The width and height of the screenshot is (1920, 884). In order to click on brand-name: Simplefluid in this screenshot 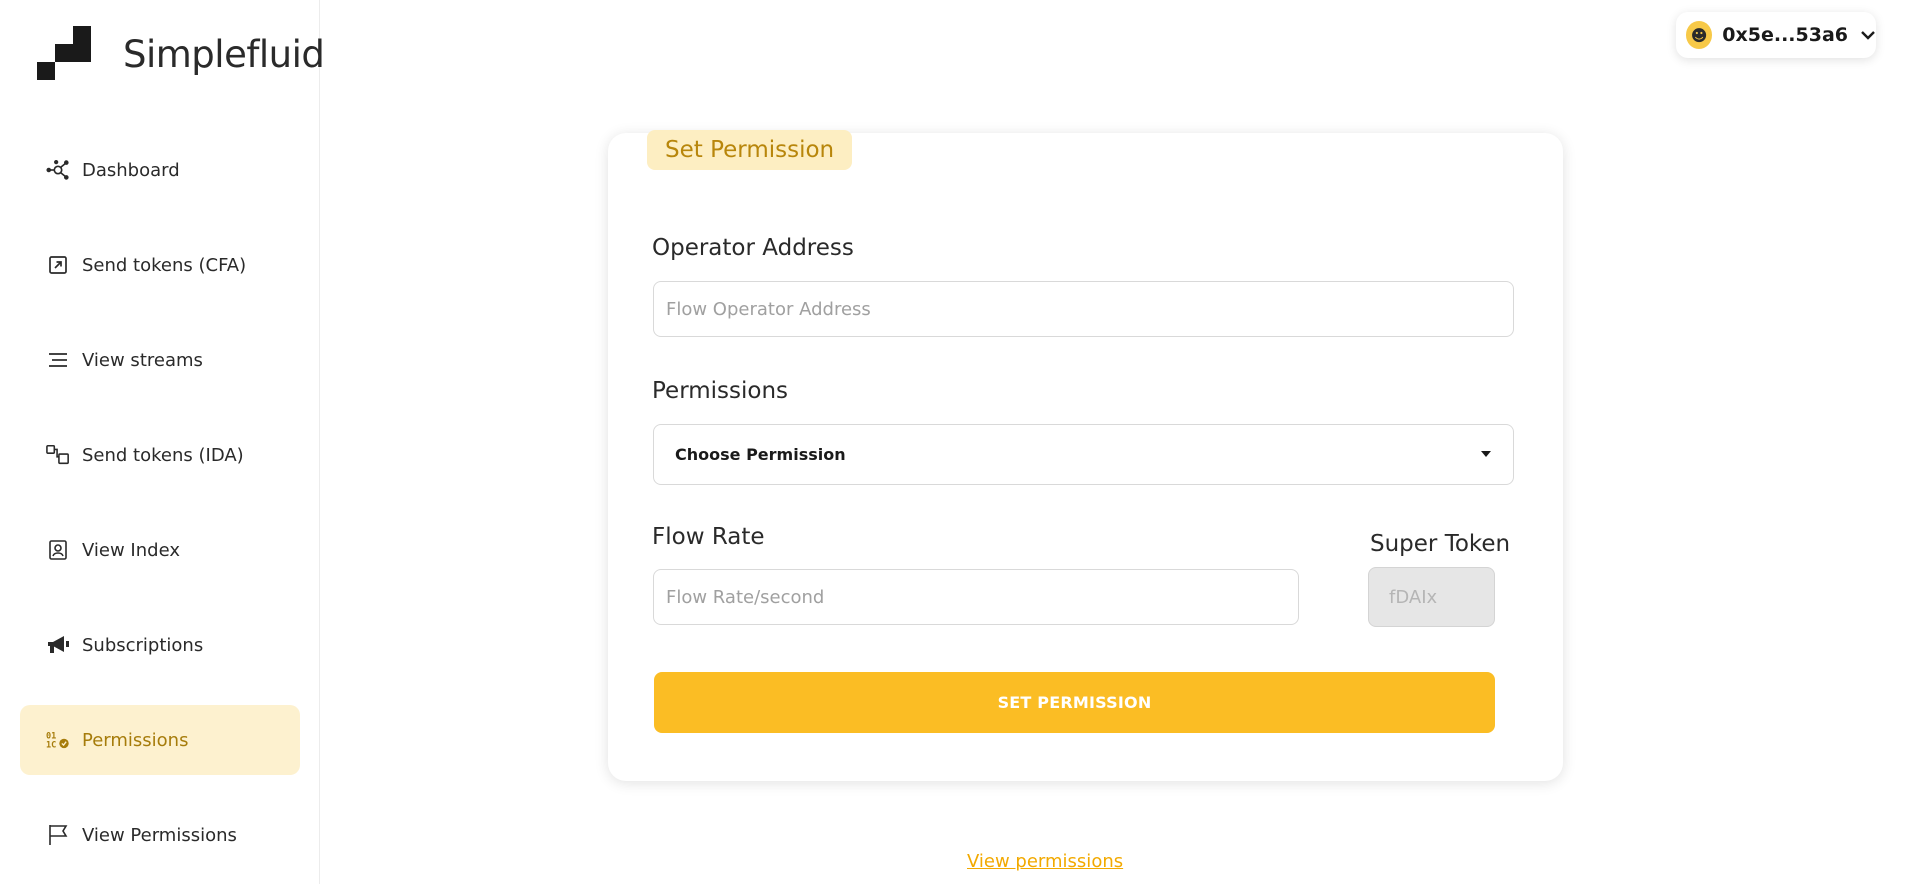, I will do `click(224, 54)`.